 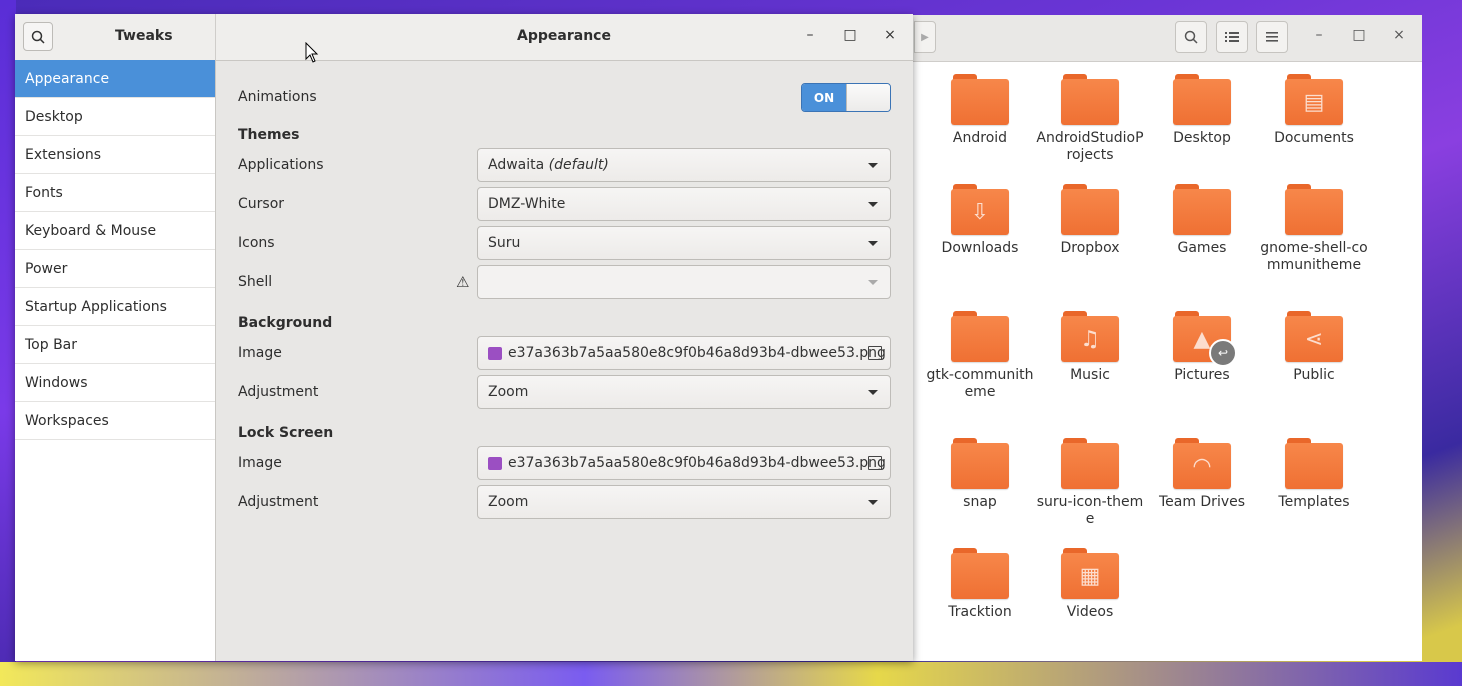 What do you see at coordinates (684, 204) in the screenshot?
I see `cursor-theme-combo: DMZ-White` at bounding box center [684, 204].